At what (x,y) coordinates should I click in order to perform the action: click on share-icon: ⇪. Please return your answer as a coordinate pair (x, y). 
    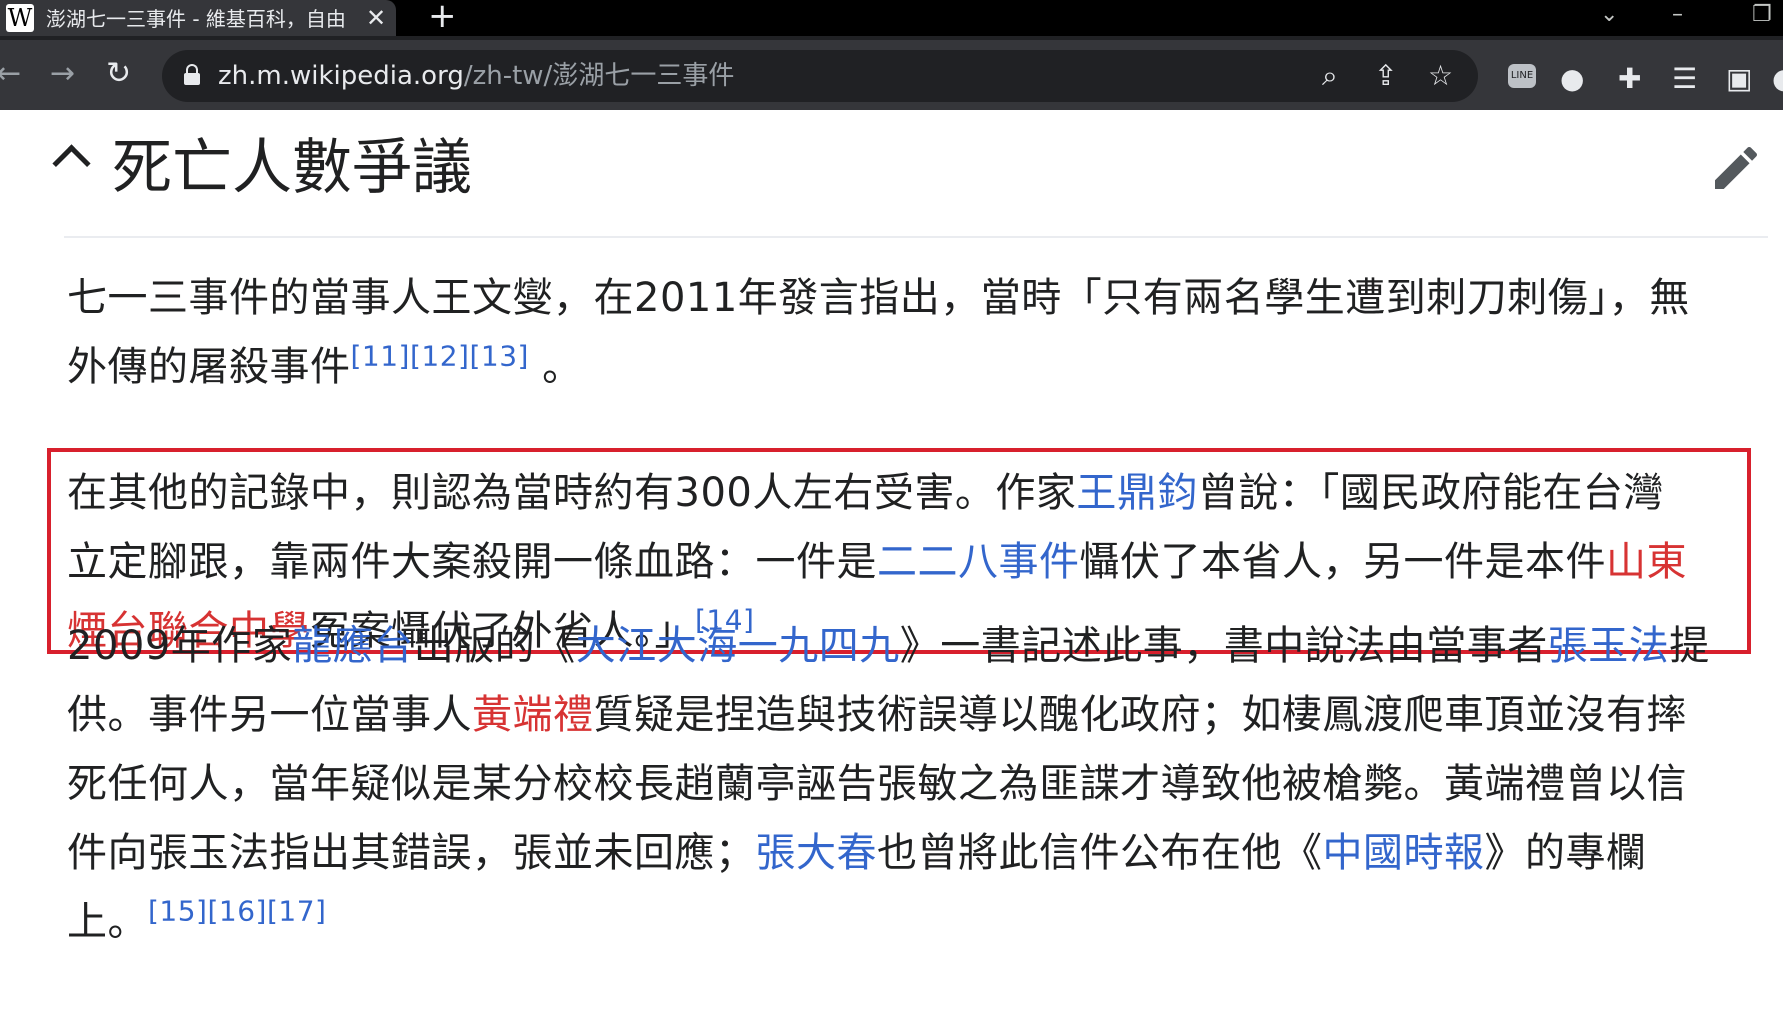
    Looking at the image, I should click on (1385, 76).